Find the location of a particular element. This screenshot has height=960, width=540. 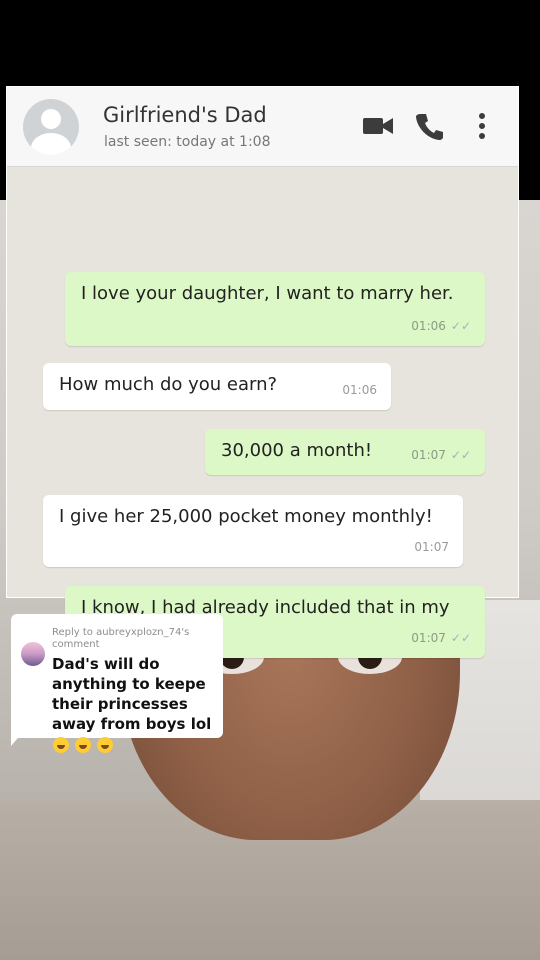

message-text: I give her 25,000 pocket money monthly! is located at coordinates (246, 516).